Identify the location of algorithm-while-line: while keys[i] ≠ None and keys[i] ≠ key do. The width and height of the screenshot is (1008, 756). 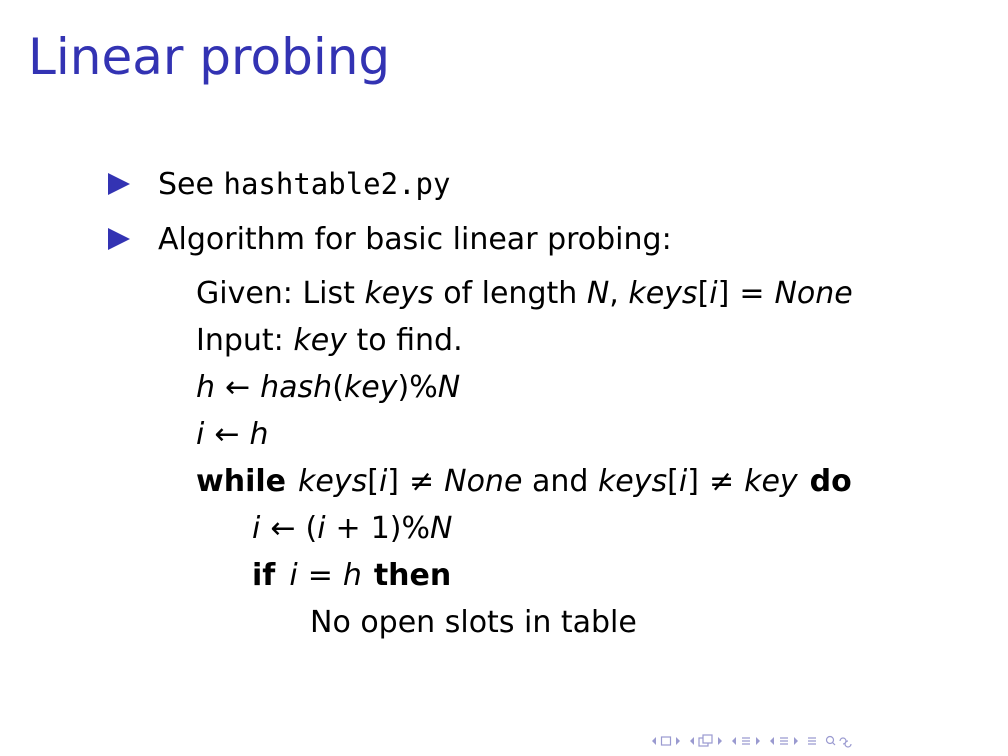
(524, 482).